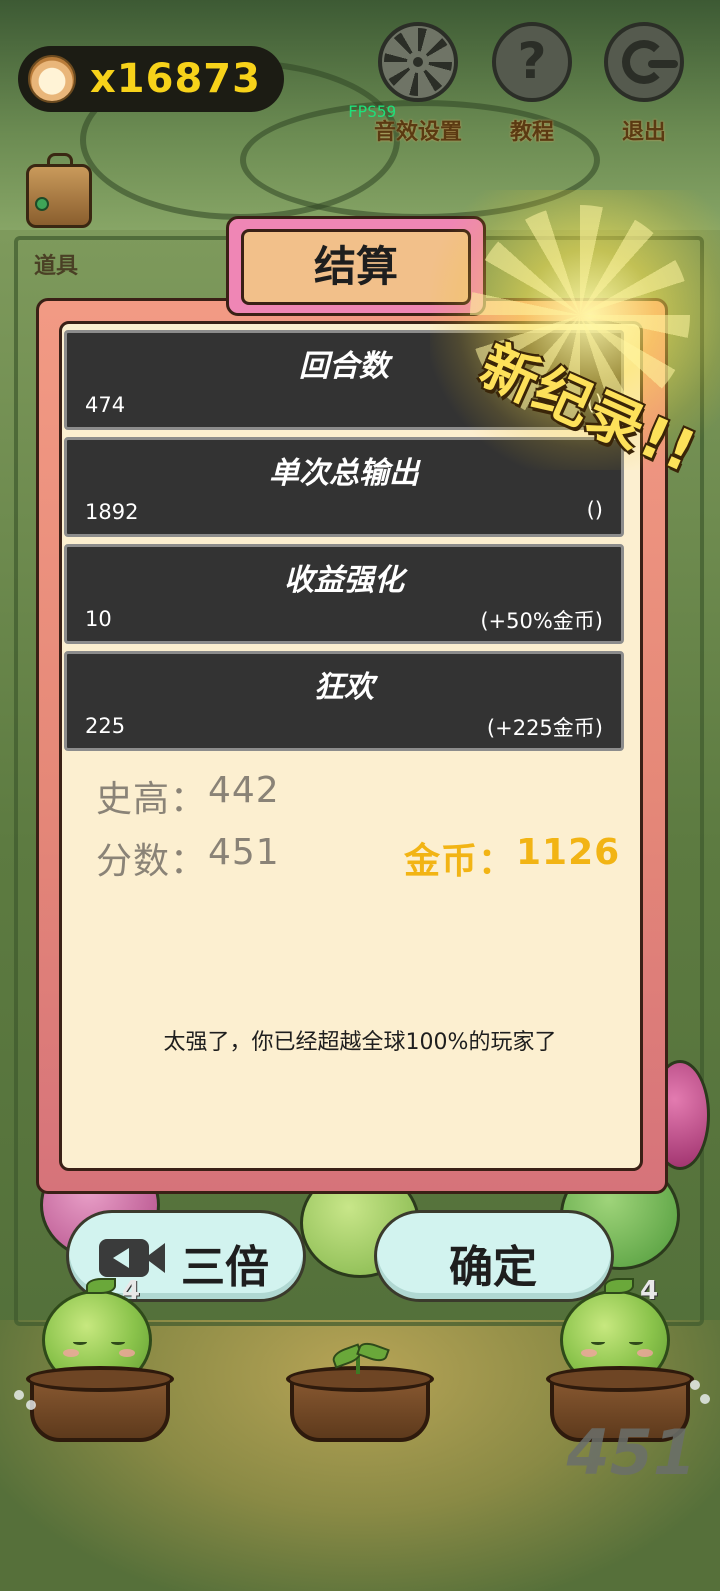 The height and width of the screenshot is (1591, 720). Describe the element at coordinates (344, 473) in the screenshot. I see `stat-title: 单次总输出` at that location.